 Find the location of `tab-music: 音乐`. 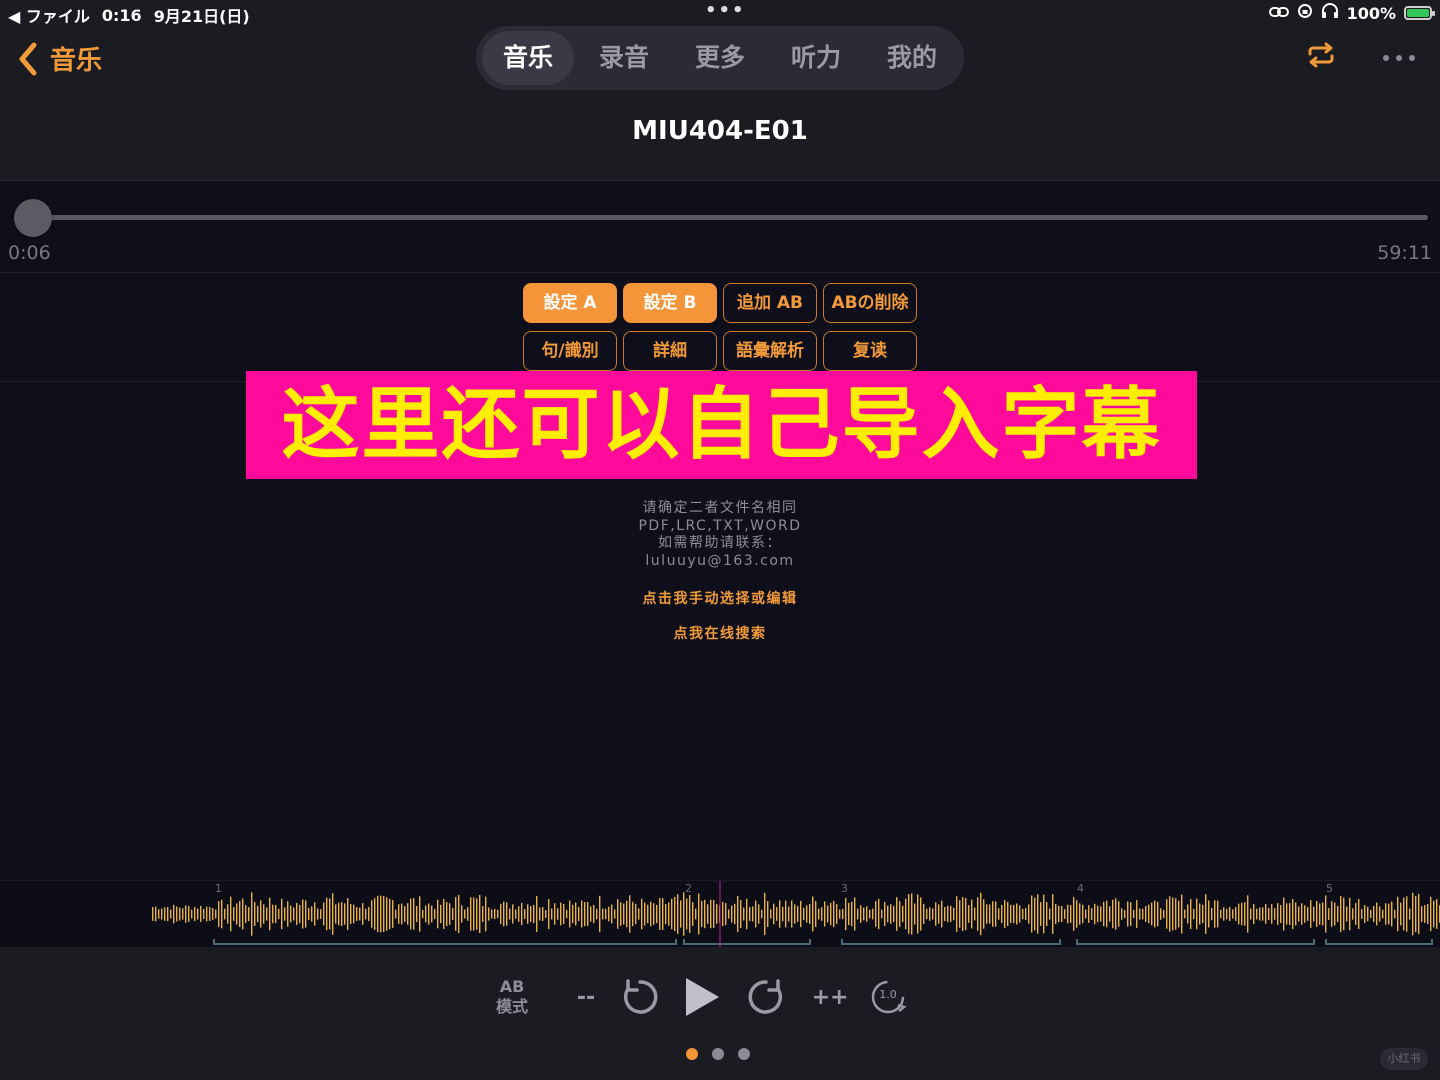

tab-music: 音乐 is located at coordinates (528, 58).